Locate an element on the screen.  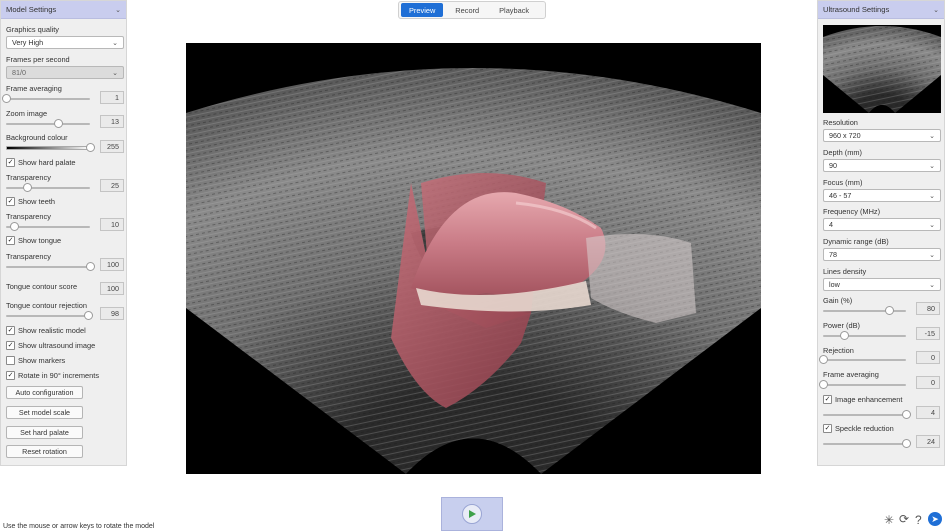
gain-value: 80 is located at coordinates (928, 308).